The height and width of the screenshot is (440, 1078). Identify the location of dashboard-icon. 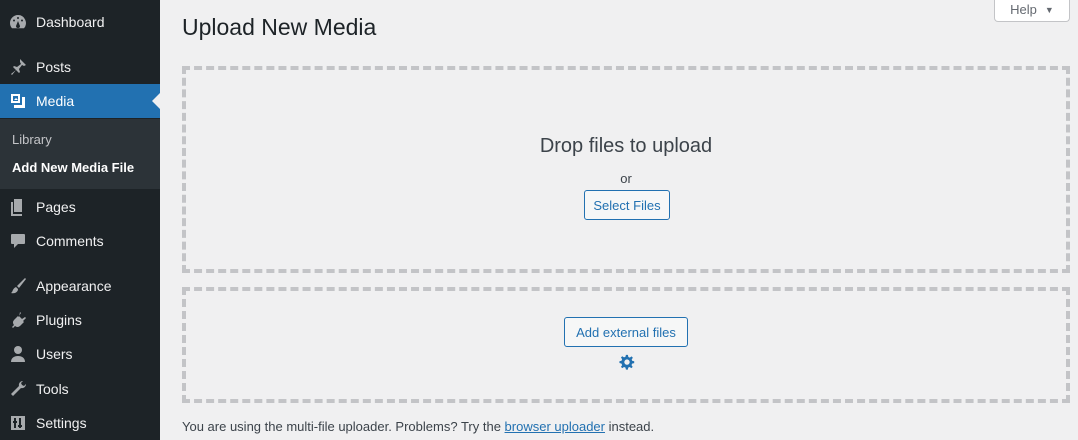
(18, 22).